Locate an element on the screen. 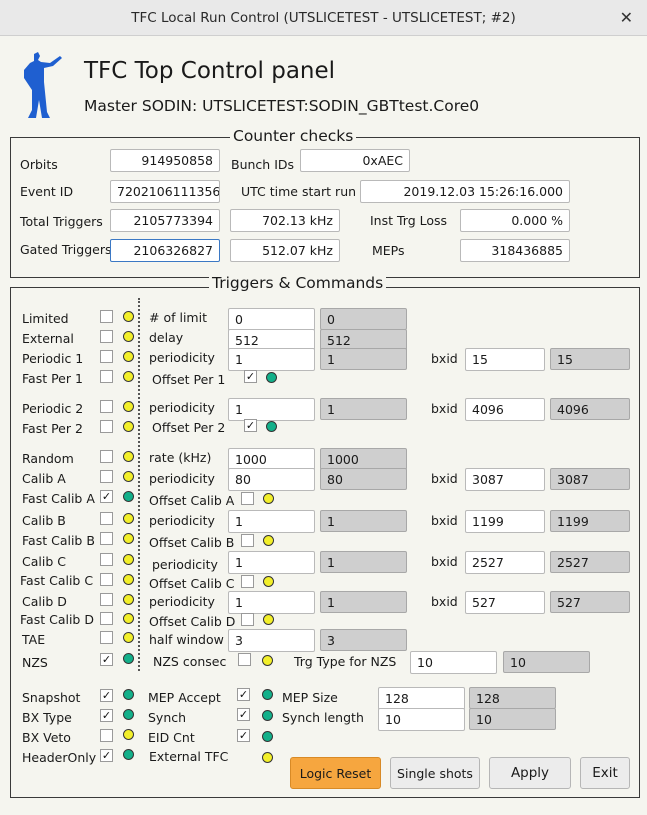 The image size is (647, 815). synch-checkbox: ✓ is located at coordinates (243, 714).